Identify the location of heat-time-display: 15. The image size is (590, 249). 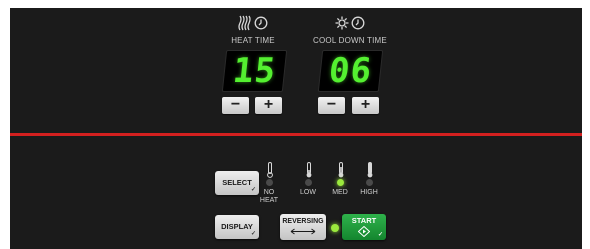
(254, 71).